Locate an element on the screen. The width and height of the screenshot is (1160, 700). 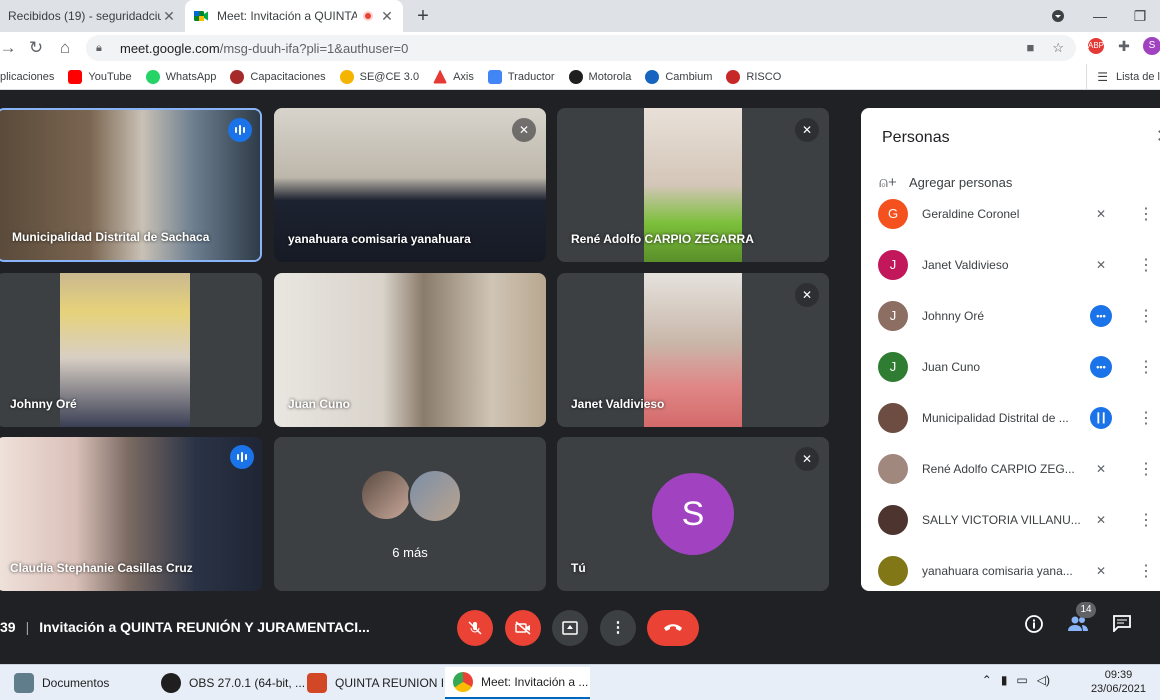
microphone-icon: ▮ is located at coordinates (1004, 680).